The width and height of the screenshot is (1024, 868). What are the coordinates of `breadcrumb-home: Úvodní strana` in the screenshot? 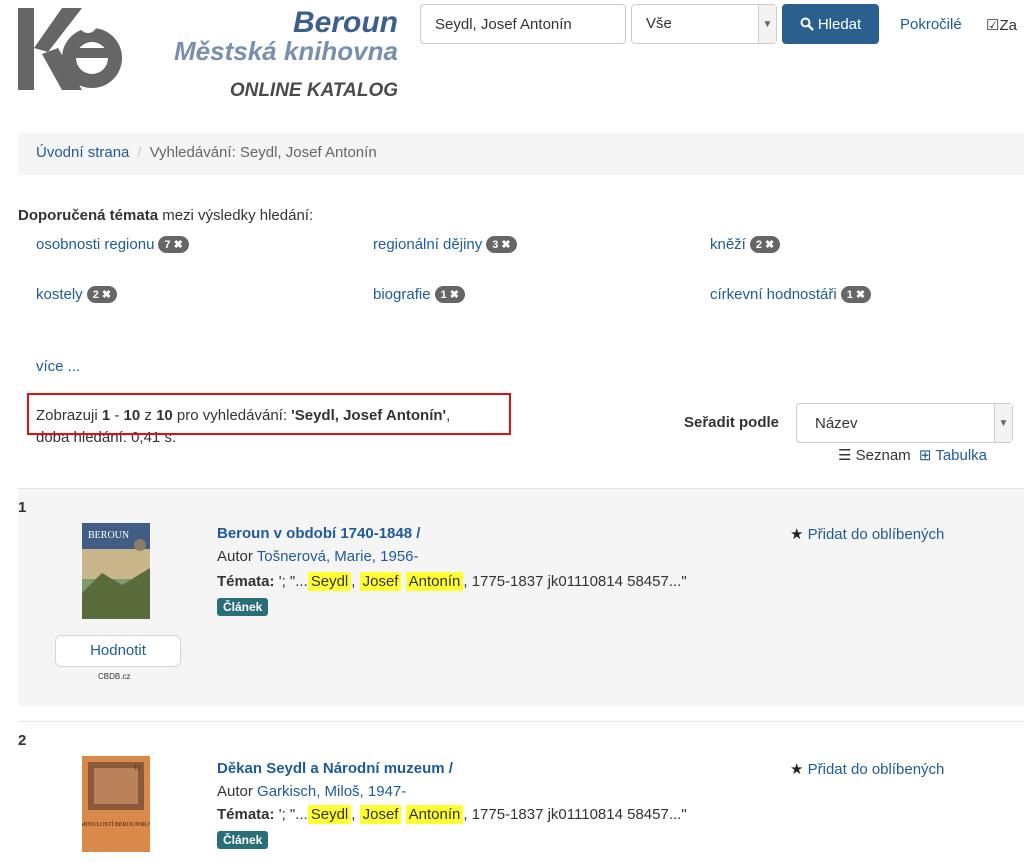 It's located at (82, 152).